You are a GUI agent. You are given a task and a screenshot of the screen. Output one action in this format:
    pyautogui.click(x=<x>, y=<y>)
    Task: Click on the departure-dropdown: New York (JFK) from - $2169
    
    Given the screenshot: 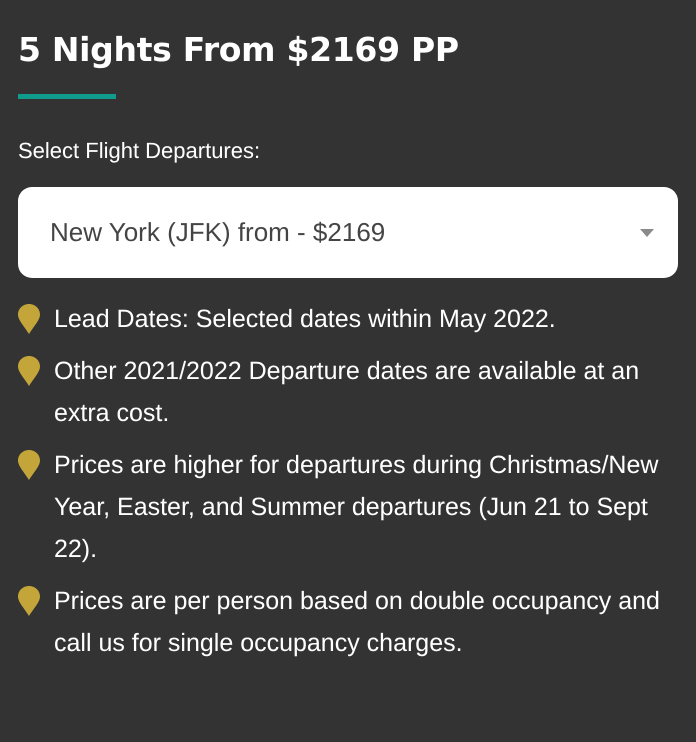 What is the action you would take?
    pyautogui.click(x=348, y=232)
    